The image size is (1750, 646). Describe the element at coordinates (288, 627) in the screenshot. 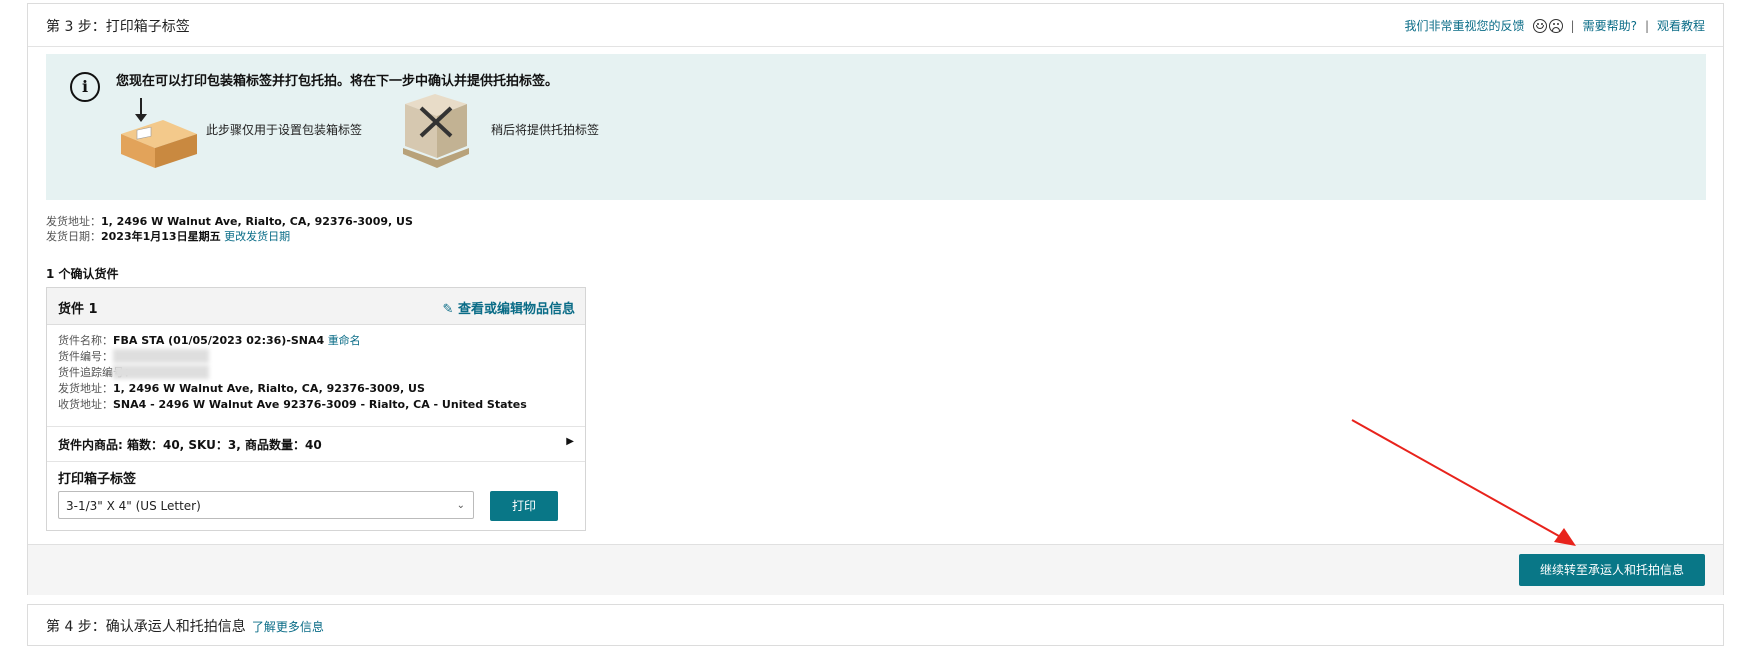

I see `learn-more-link: 了解更多信息` at that location.